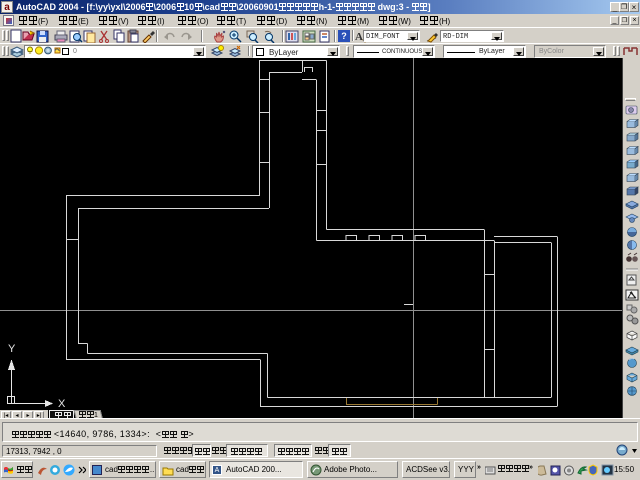  Describe the element at coordinates (62, 404) in the screenshot. I see `svg-text: X` at that location.